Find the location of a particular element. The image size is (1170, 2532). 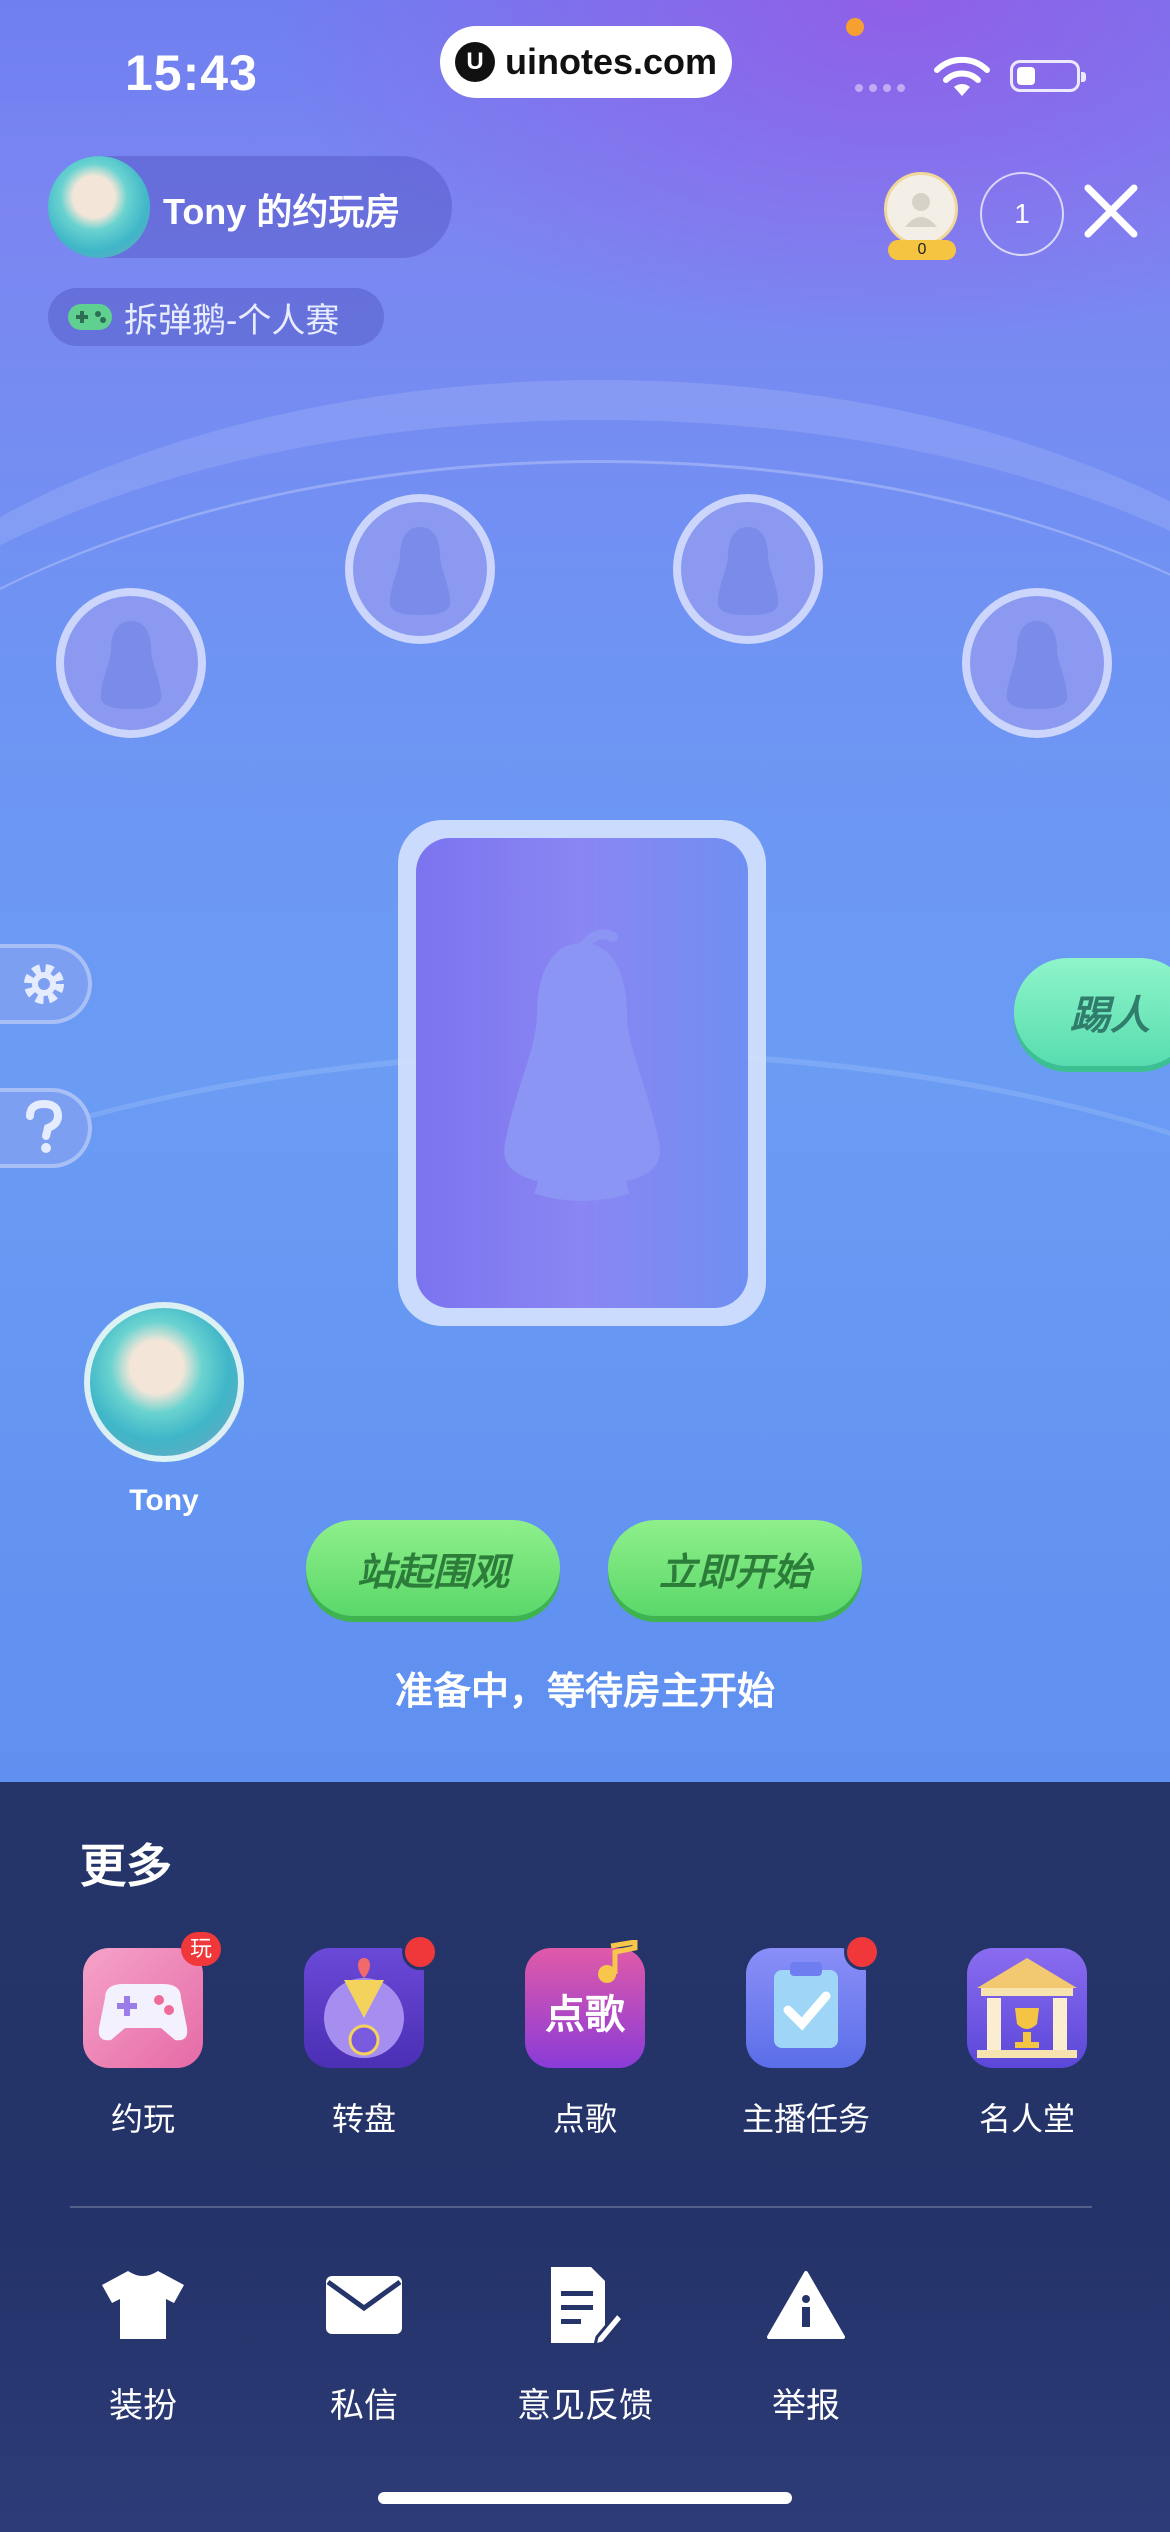

cellular-signal-icon is located at coordinates (880, 88).